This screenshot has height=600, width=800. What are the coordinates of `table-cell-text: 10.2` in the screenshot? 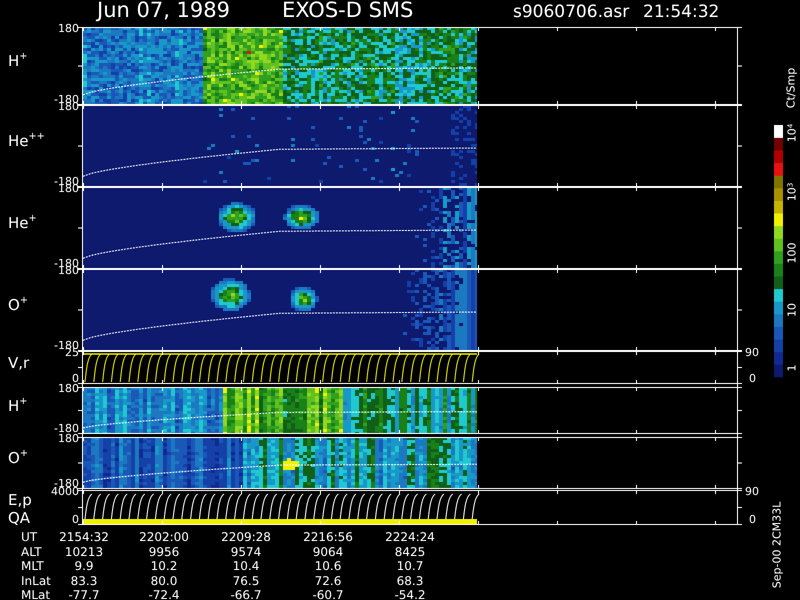 It's located at (164, 566).